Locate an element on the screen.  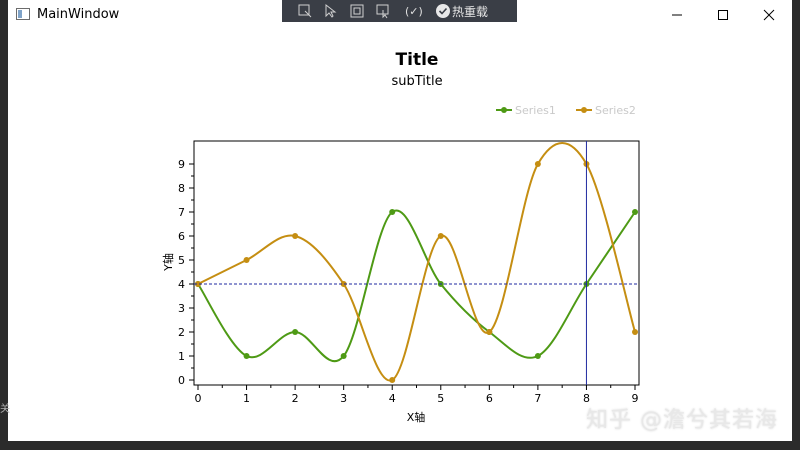
watermark: 知乎 @澹兮其若海 is located at coordinates (682, 420).